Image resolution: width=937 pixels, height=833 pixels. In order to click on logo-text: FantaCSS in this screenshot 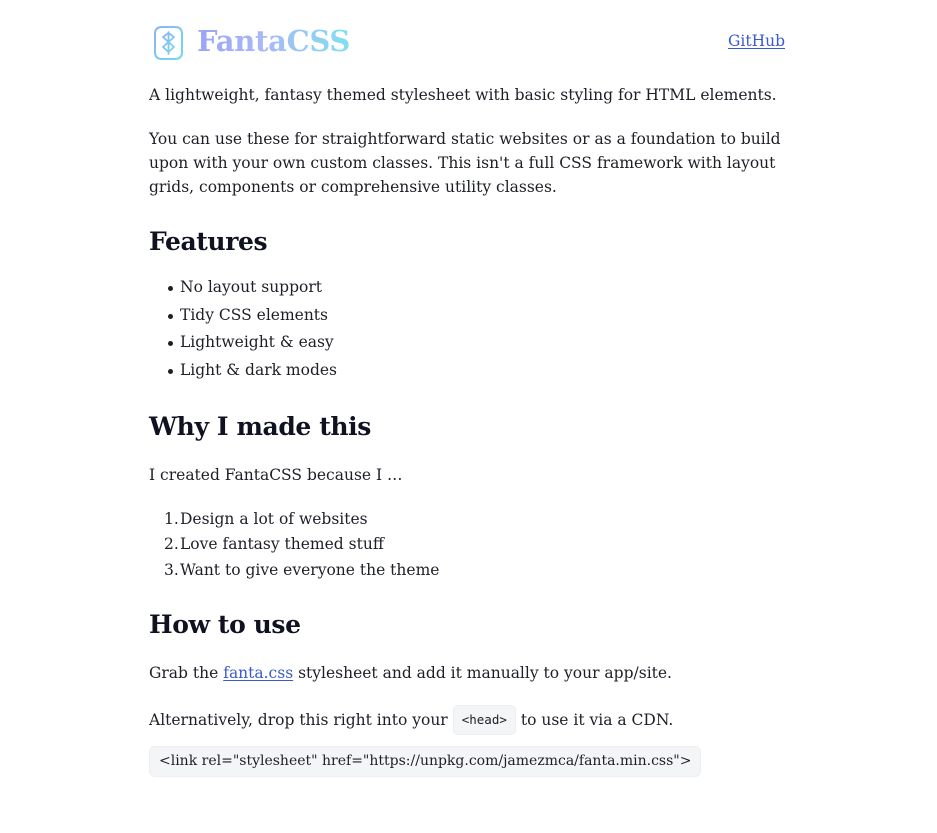, I will do `click(273, 41)`.